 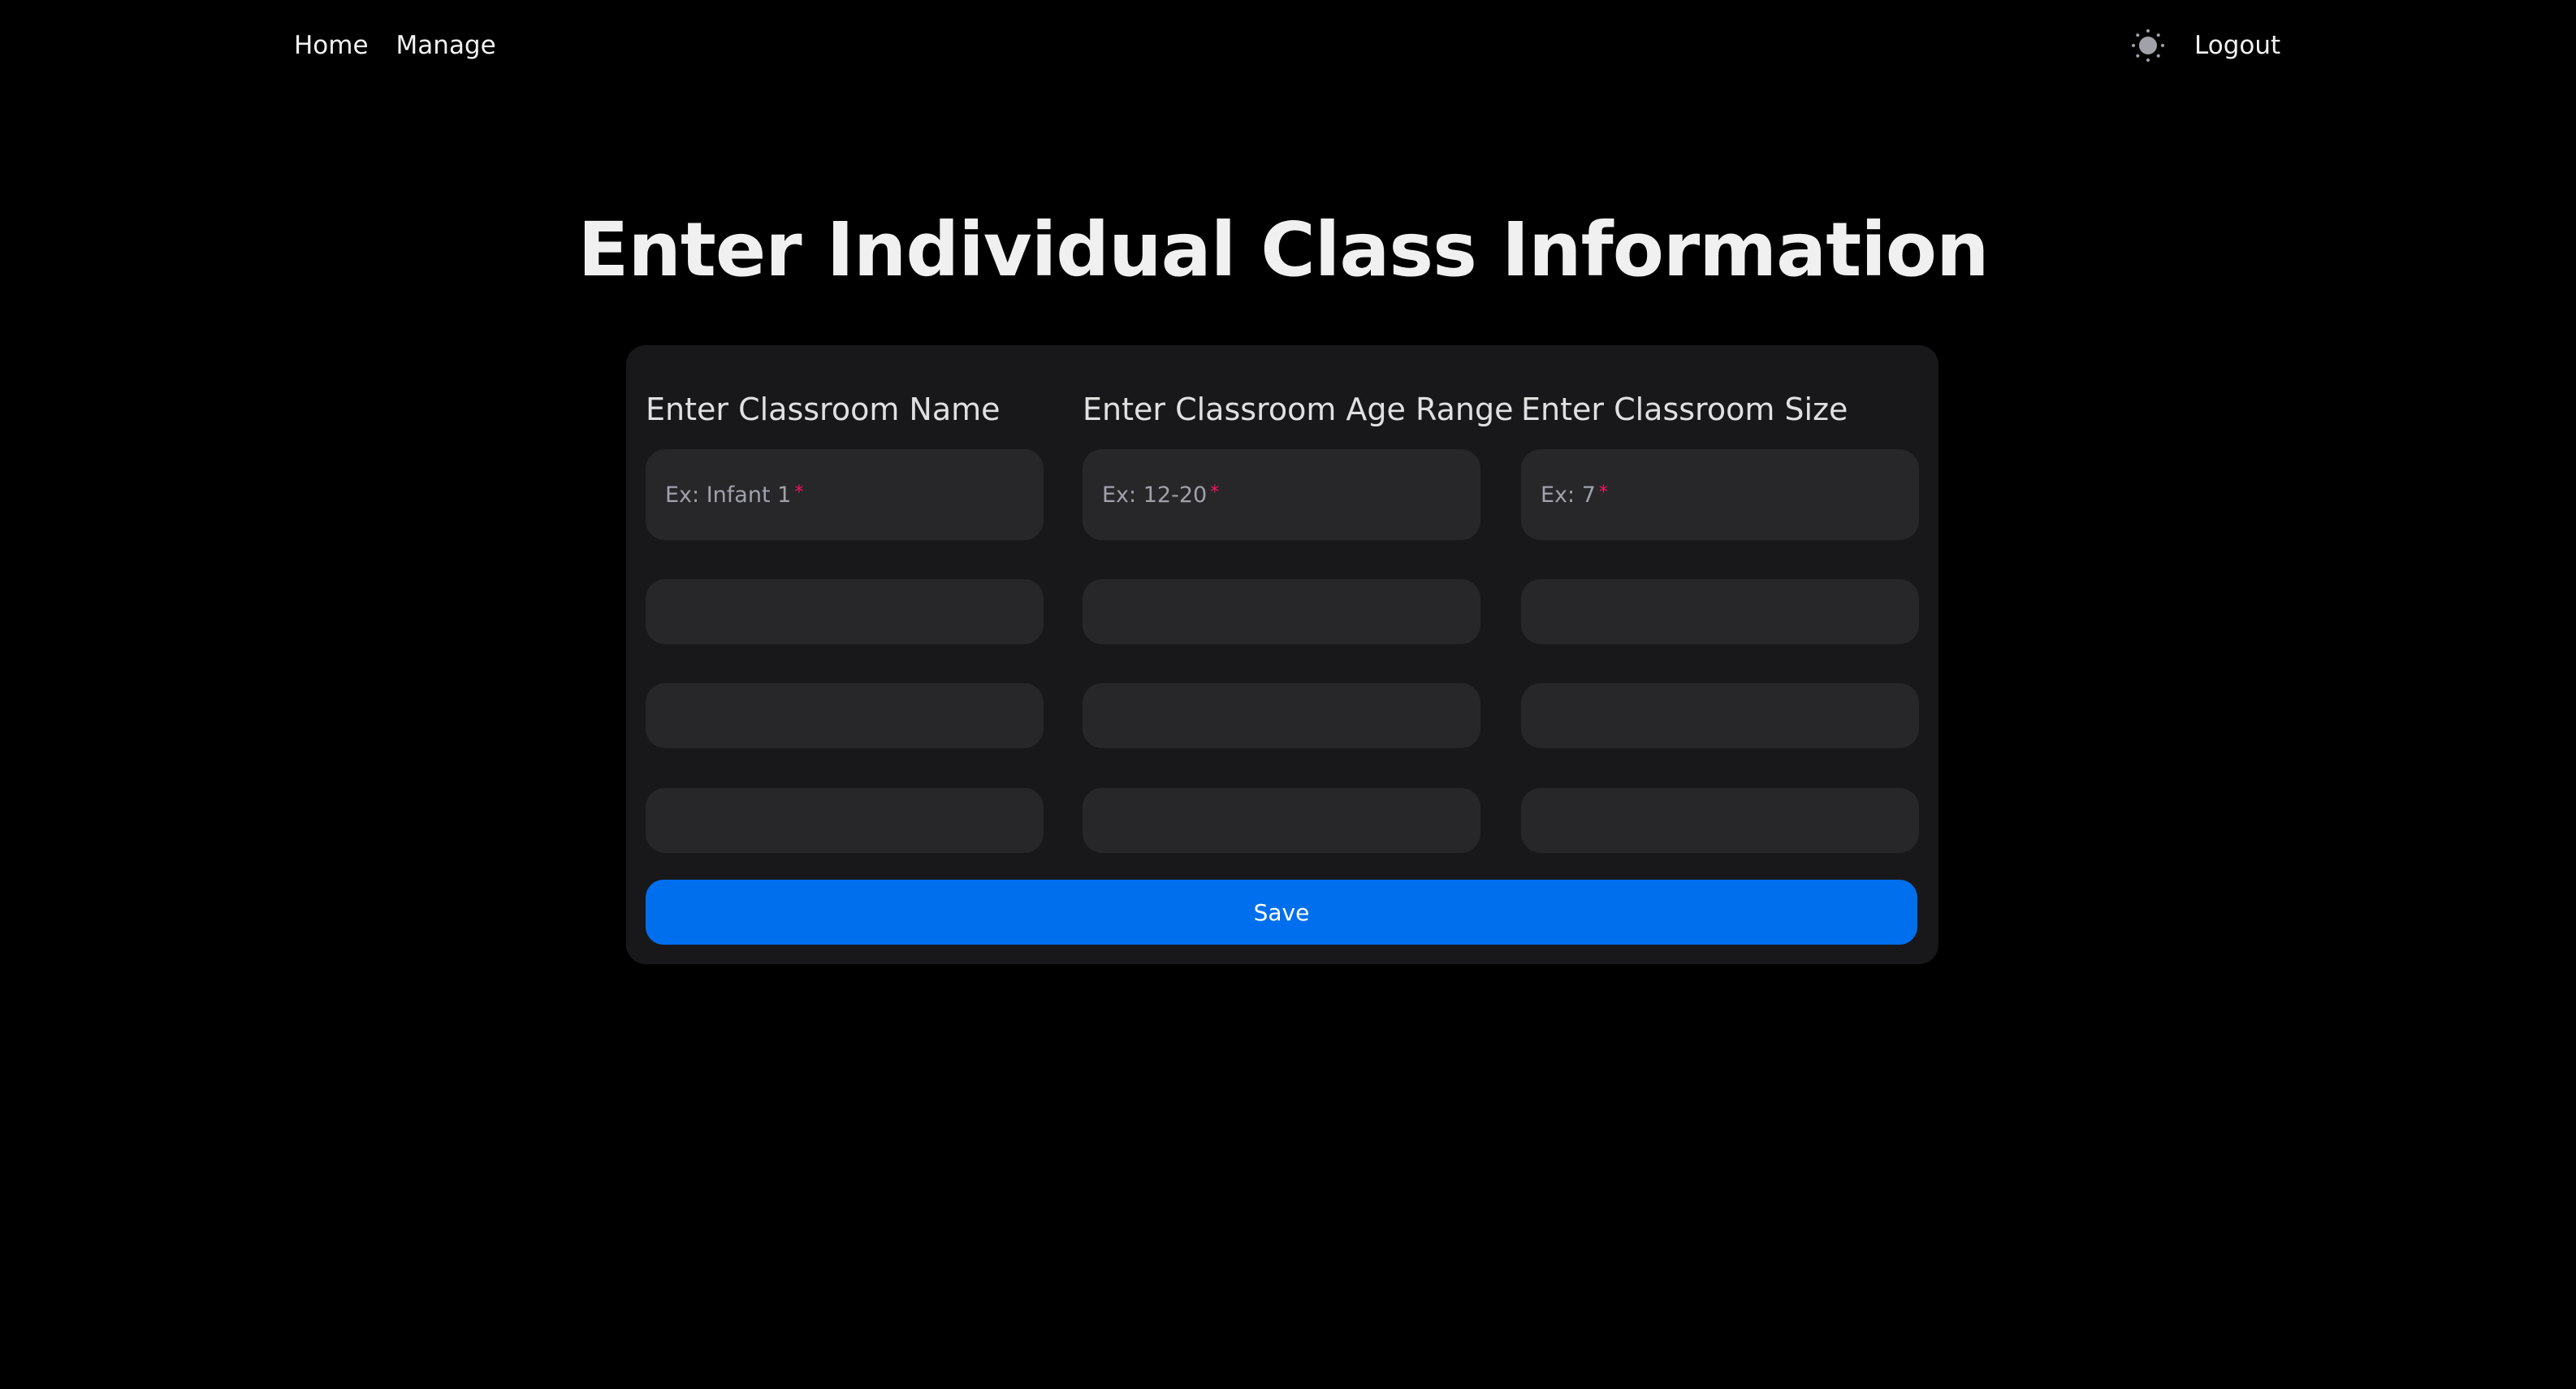 I want to click on theme-toggle-button, so click(x=2148, y=45).